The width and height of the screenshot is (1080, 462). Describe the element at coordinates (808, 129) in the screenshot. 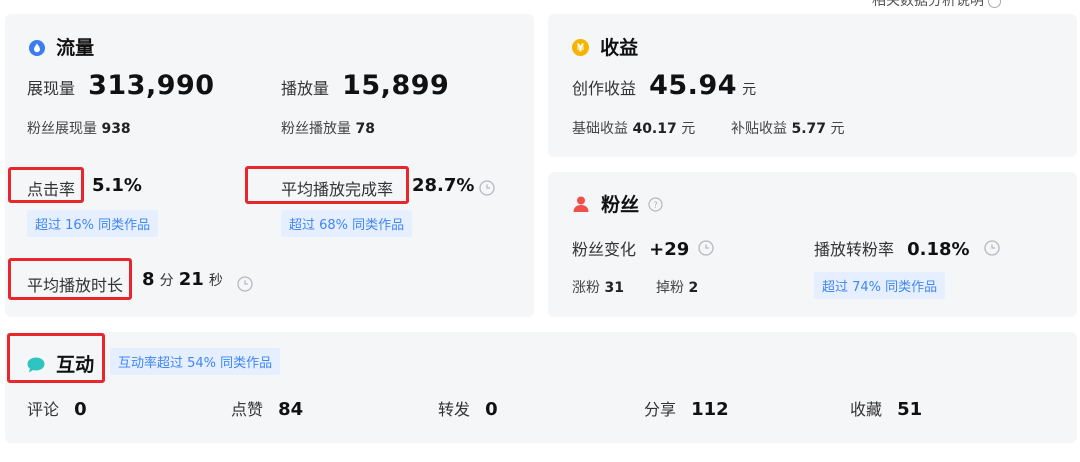

I see `subsidy-income-value: 5.77` at that location.